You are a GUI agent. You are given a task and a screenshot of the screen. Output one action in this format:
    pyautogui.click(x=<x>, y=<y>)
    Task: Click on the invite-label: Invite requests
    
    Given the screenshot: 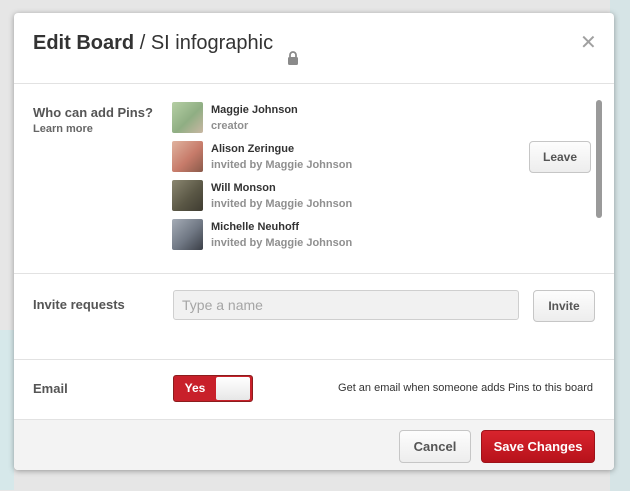 What is the action you would take?
    pyautogui.click(x=79, y=304)
    